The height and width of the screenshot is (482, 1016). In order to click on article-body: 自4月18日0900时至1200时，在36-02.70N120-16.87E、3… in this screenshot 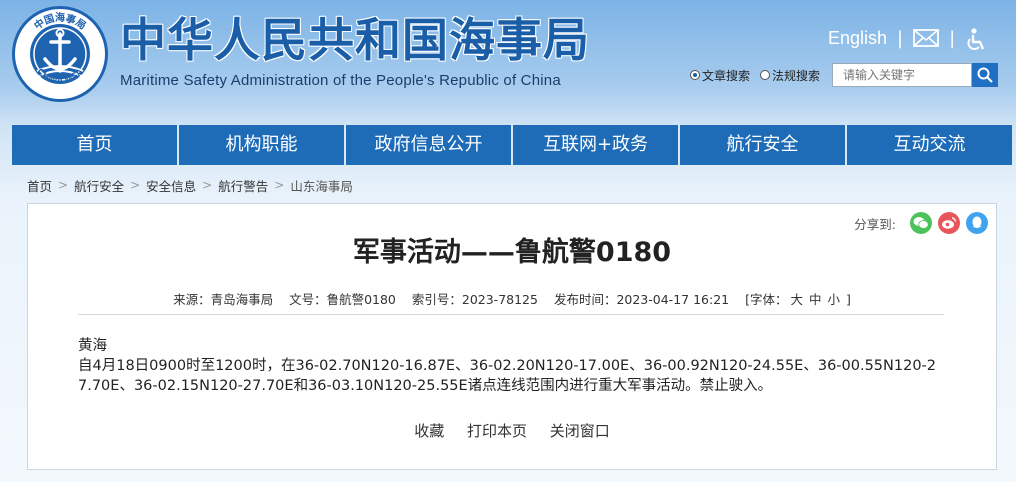, I will do `click(507, 376)`.